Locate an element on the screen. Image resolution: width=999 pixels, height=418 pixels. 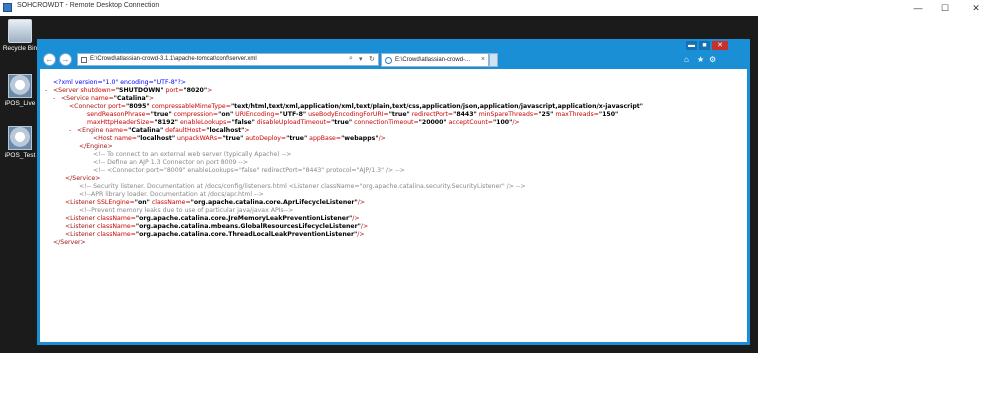
tab-server-xml: E:\Crowd\atlassian-crowd-... × is located at coordinates (435, 60).